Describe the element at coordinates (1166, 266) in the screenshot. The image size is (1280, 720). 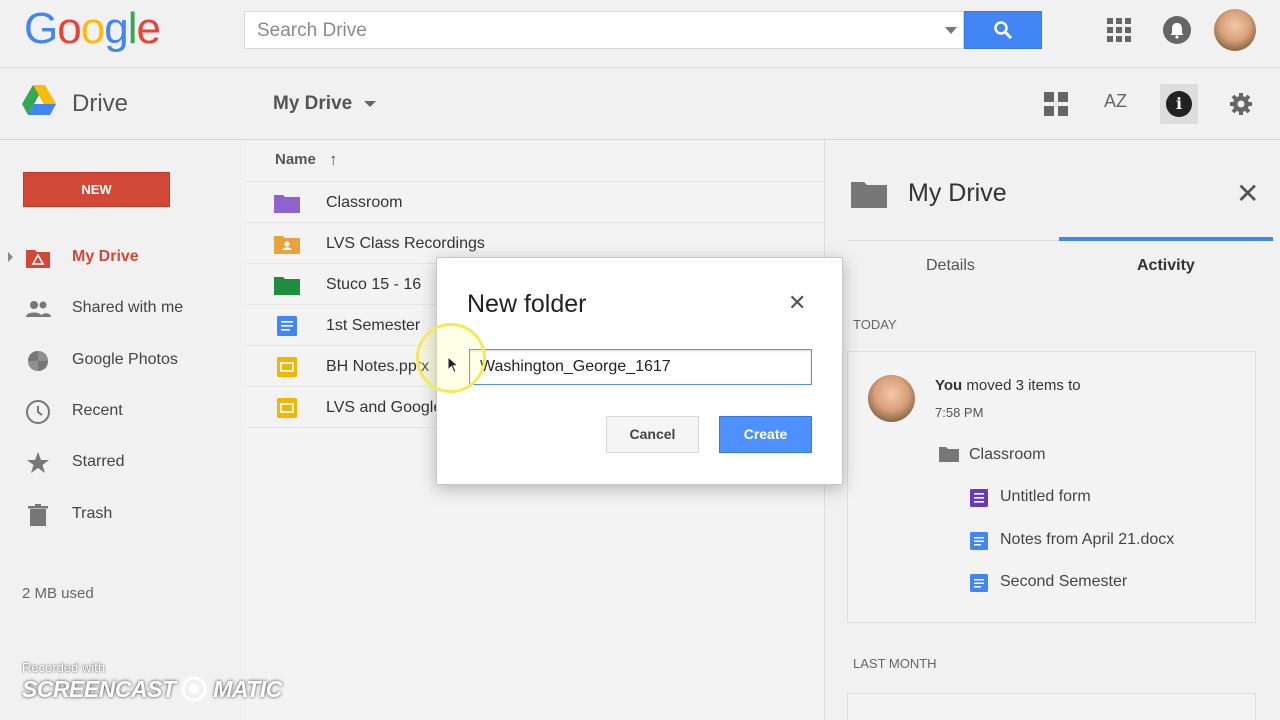
I see `tab-activity: Activity` at that location.